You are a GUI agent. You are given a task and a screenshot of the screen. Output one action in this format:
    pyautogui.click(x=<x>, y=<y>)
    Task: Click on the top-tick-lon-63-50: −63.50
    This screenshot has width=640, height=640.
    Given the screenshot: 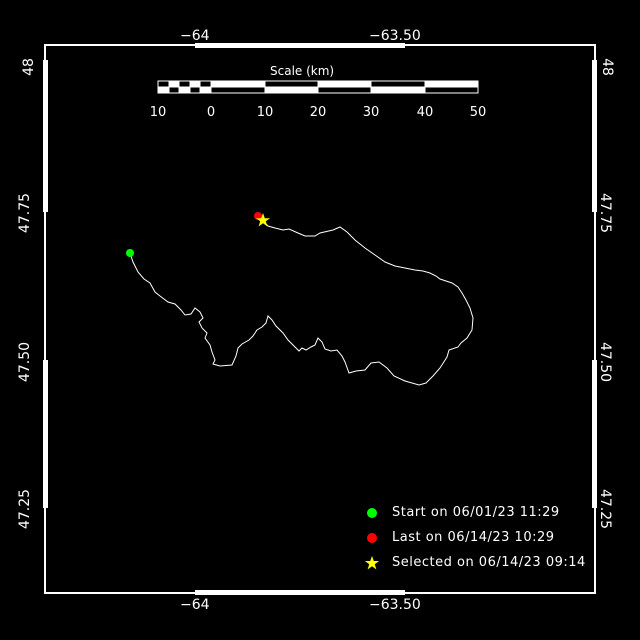 What is the action you would take?
    pyautogui.click(x=395, y=36)
    